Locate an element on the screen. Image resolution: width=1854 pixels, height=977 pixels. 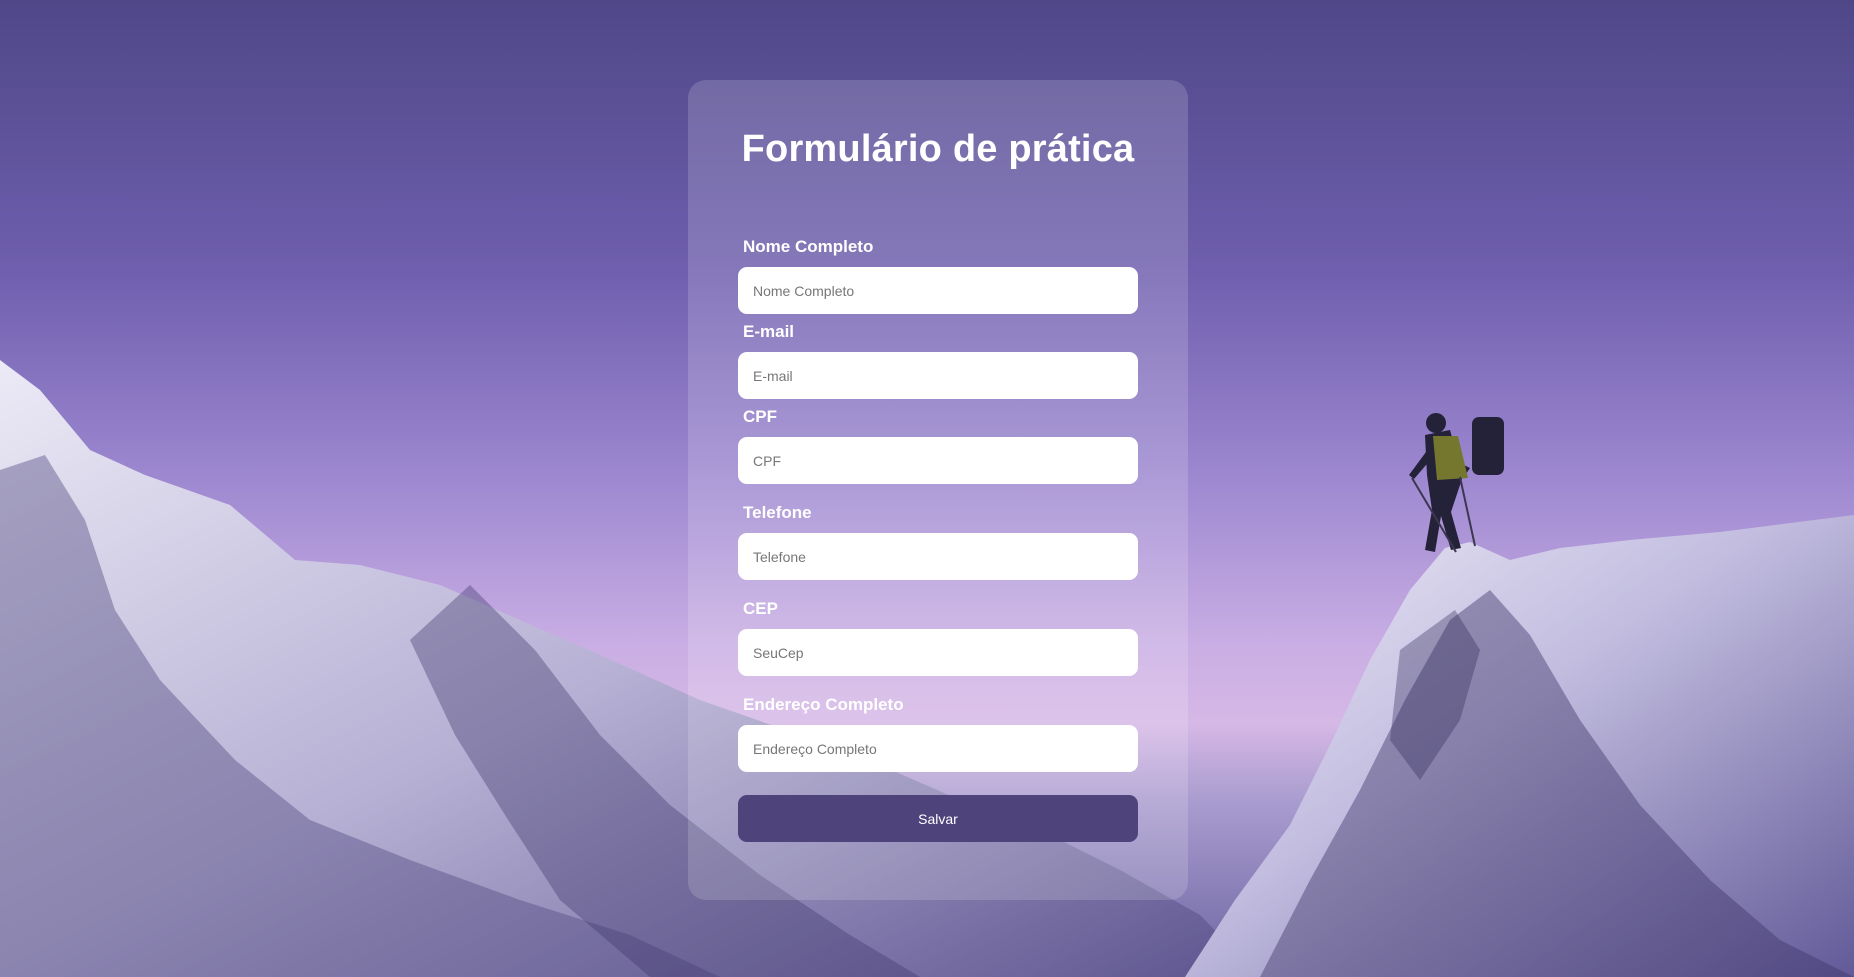
email-input is located at coordinates (938, 375).